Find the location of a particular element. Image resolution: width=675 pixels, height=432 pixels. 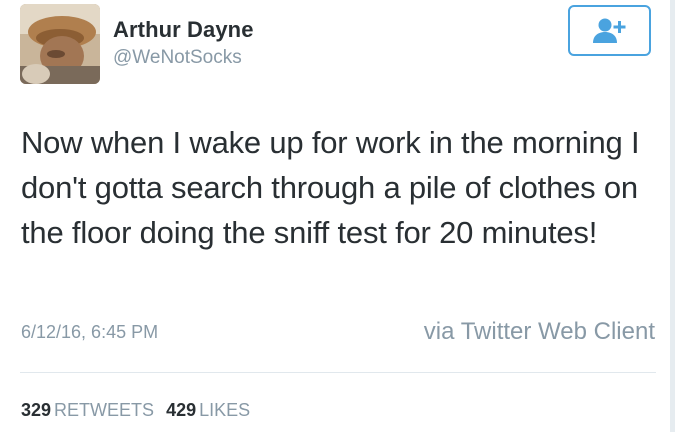

profile-photo is located at coordinates (60, 44).